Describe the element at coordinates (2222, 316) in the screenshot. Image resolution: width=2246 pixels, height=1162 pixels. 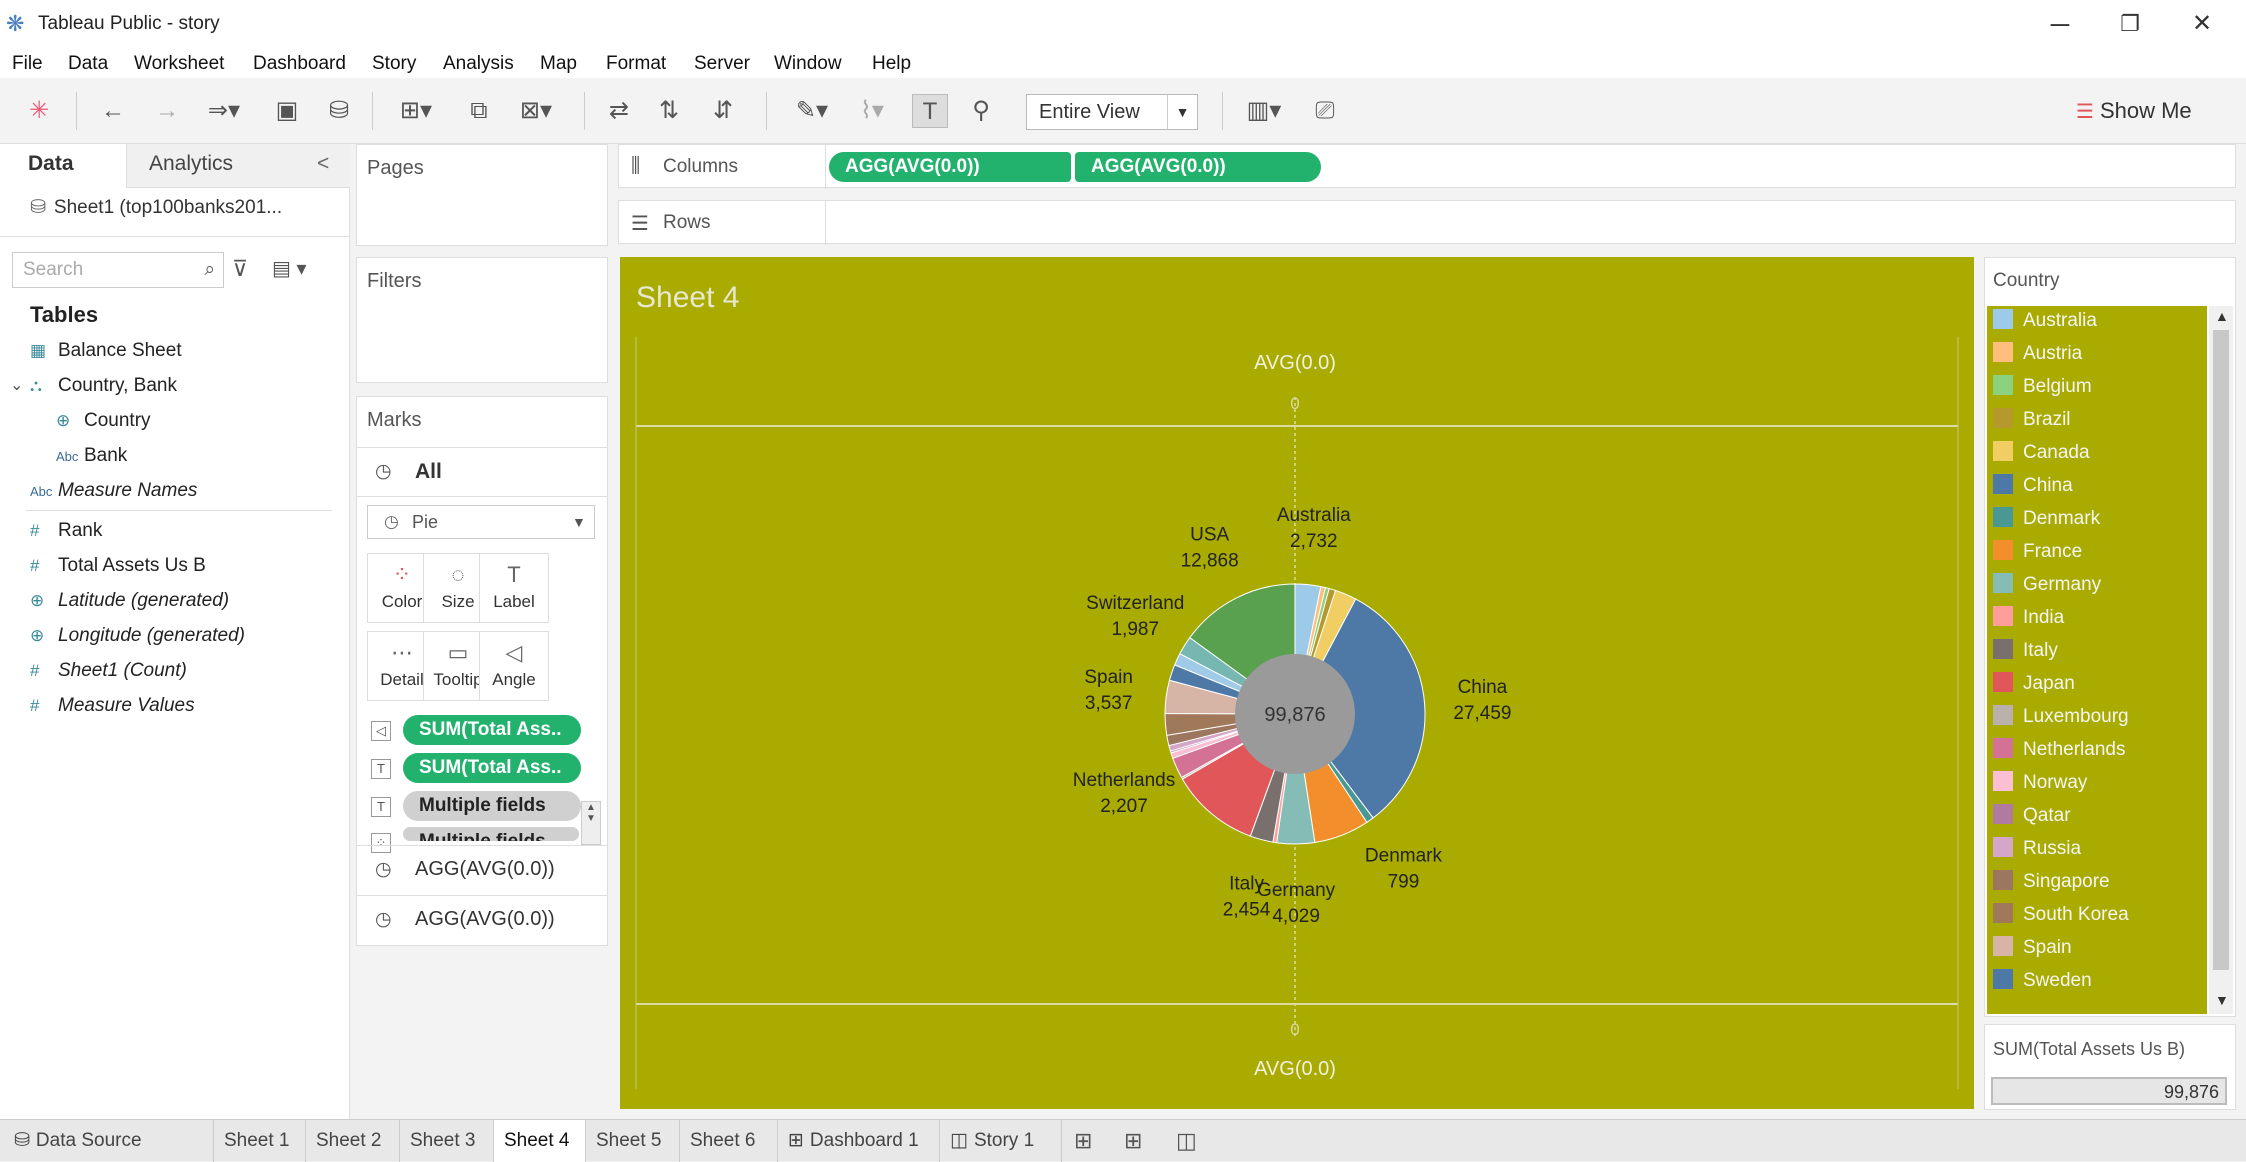
I see `scroll-up-icon: ▲` at that location.